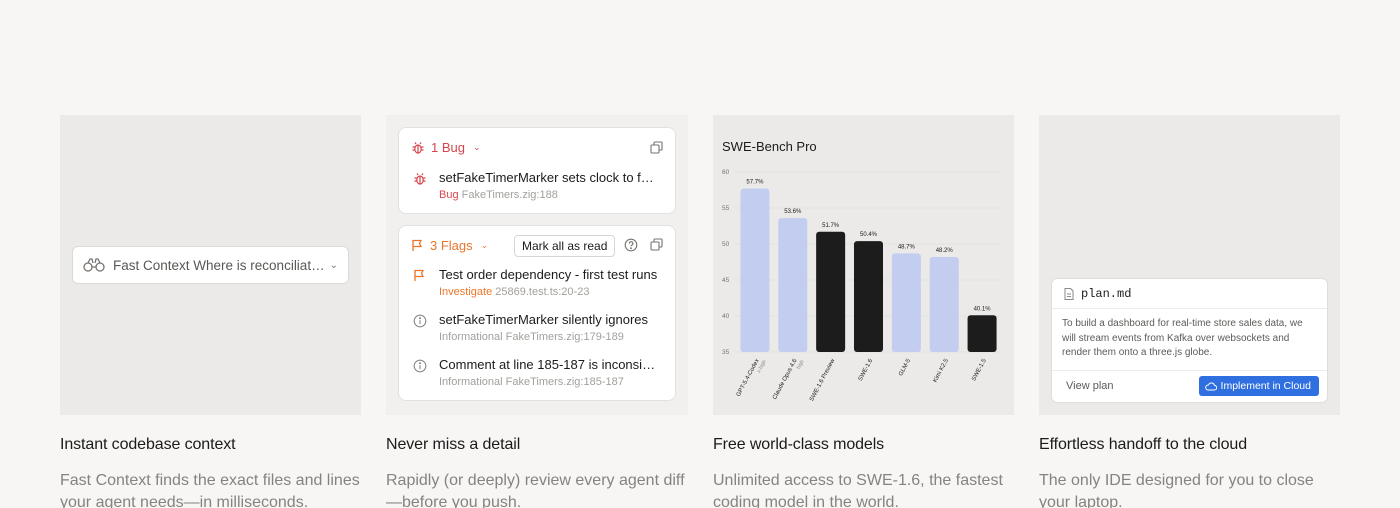 This screenshot has height=508, width=1400. Describe the element at coordinates (550, 364) in the screenshot. I see `flag-title: Comment at line 185-187 is inconsistent` at that location.